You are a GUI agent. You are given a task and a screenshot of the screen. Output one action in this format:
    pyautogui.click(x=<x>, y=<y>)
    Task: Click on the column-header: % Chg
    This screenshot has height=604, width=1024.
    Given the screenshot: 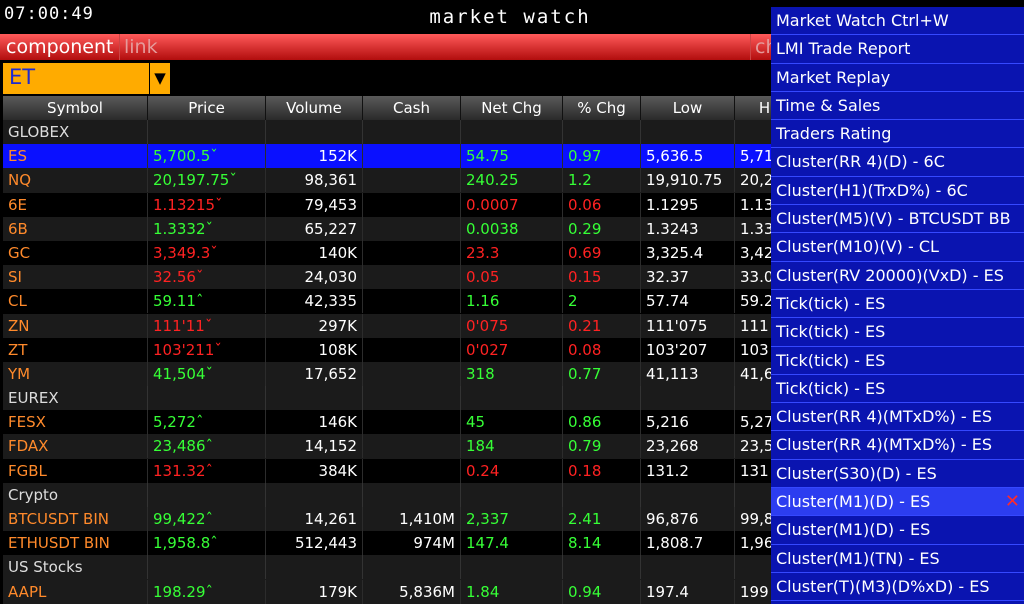 What is the action you would take?
    pyautogui.click(x=602, y=108)
    